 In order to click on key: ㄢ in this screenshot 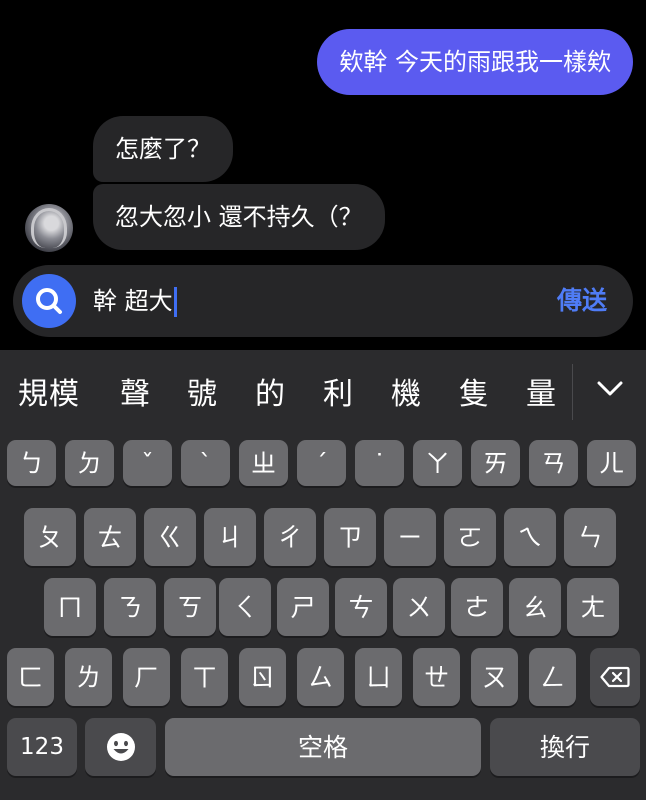, I will do `click(553, 463)`.